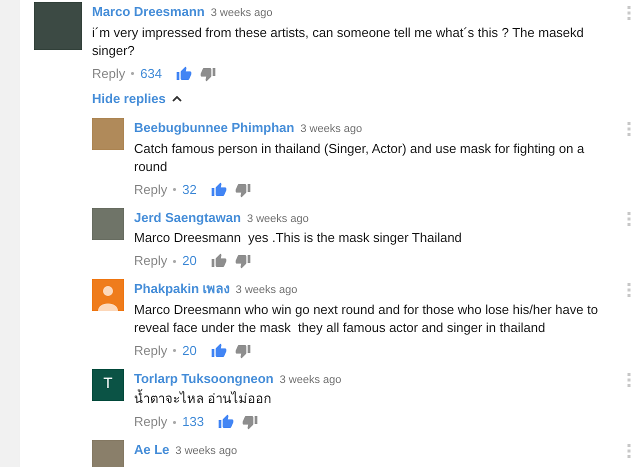 This screenshot has width=643, height=467. I want to click on author-name: Marco Dreesmann, so click(148, 12).